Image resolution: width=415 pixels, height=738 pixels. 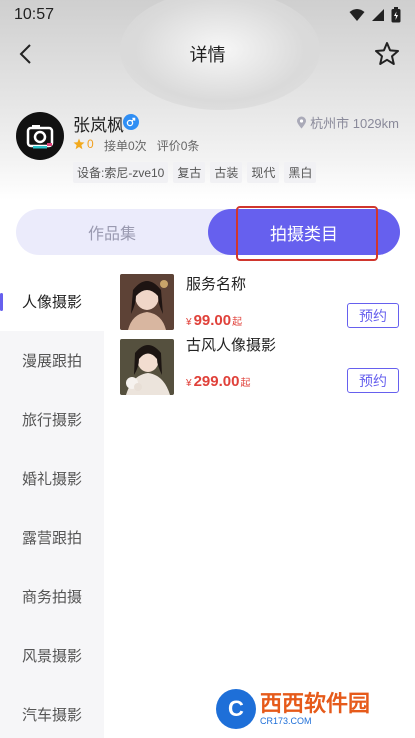 I want to click on location-text: 杭州市 1029km, so click(x=354, y=123).